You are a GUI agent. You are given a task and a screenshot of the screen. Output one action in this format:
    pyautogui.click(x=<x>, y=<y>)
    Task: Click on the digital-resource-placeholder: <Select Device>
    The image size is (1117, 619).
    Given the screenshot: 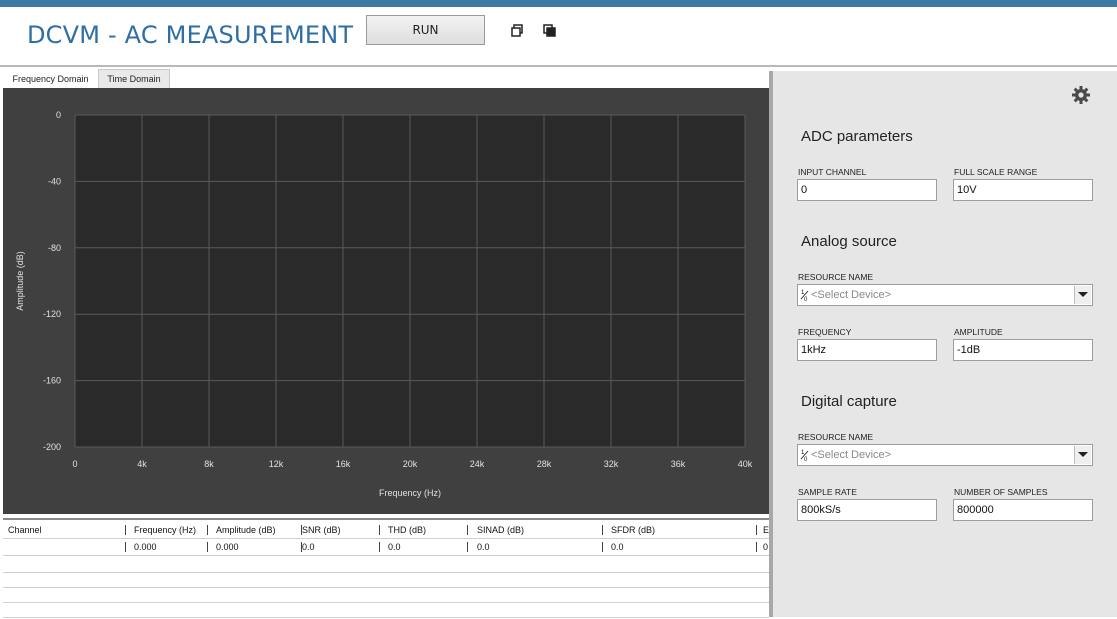 What is the action you would take?
    pyautogui.click(x=851, y=455)
    